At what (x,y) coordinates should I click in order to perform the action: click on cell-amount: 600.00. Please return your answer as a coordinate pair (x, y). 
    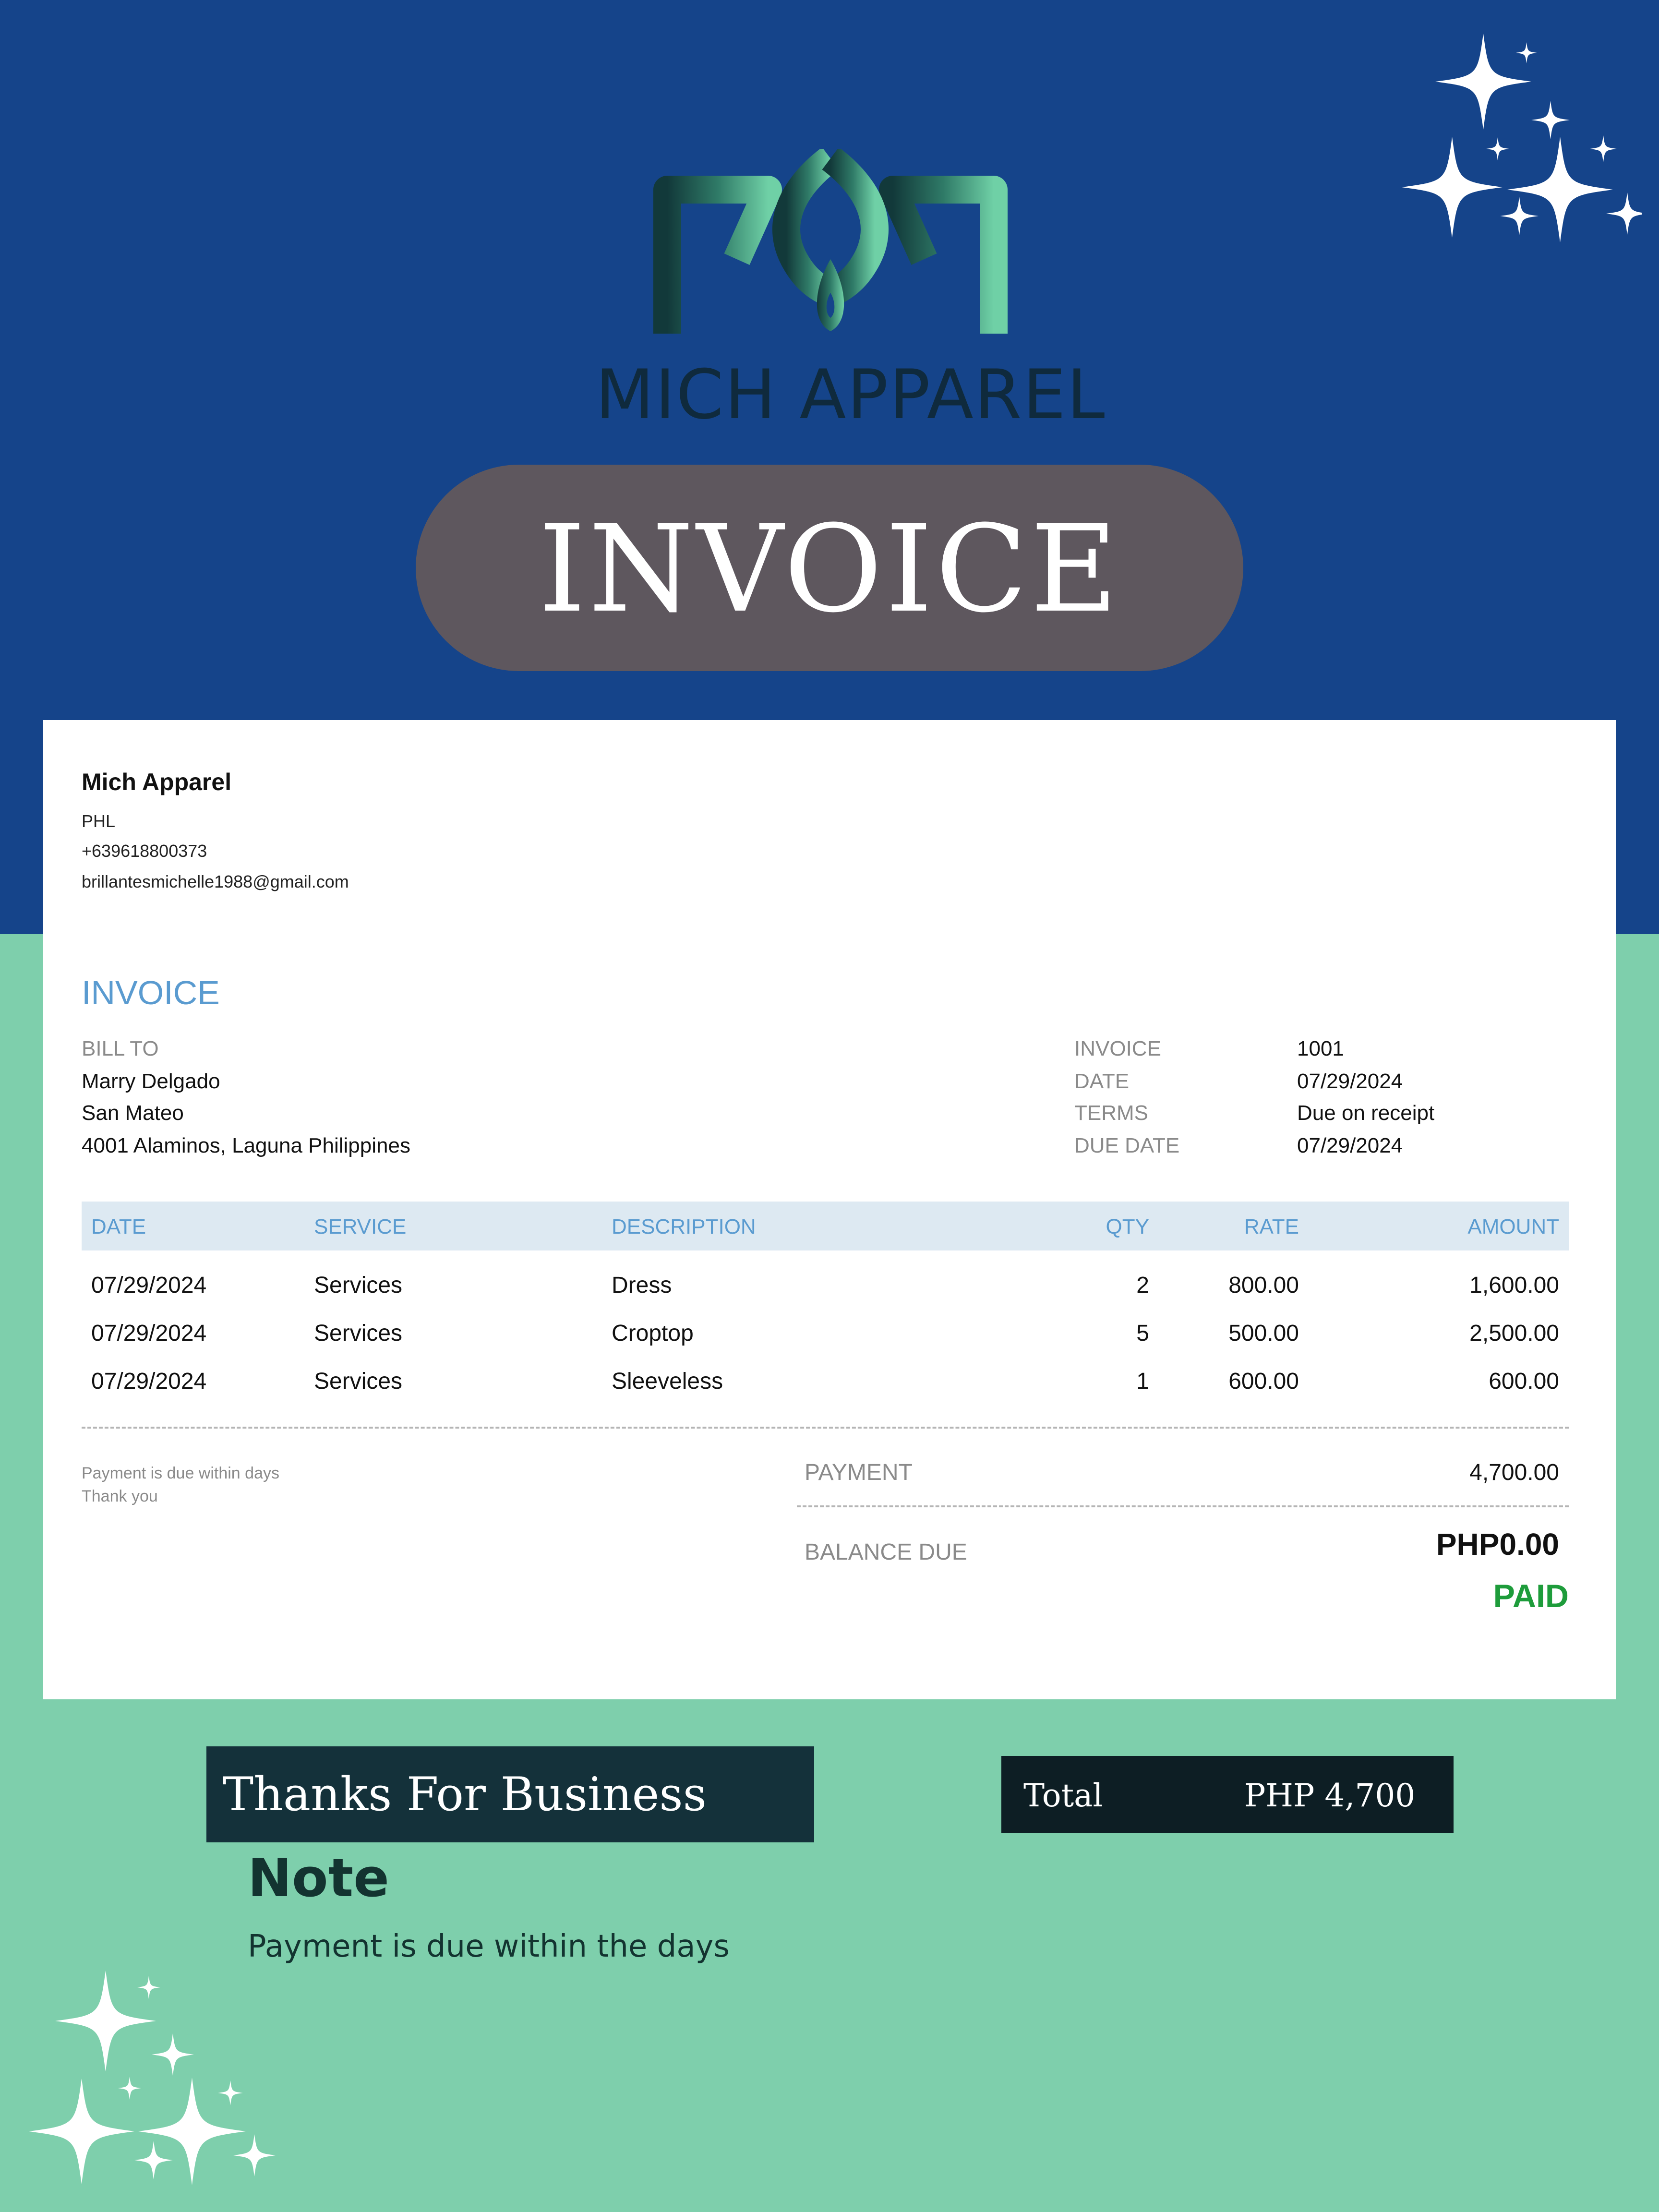
    Looking at the image, I should click on (1524, 1381).